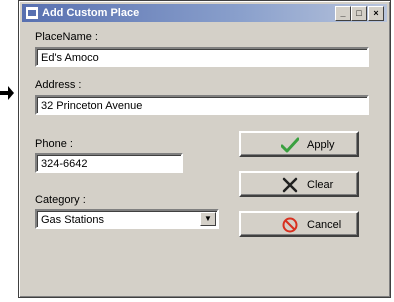 The image size is (394, 302). I want to click on apply-button: Apply, so click(299, 144).